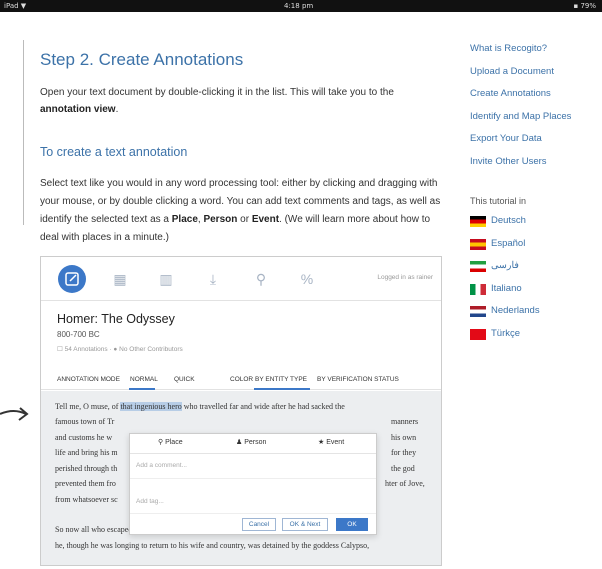  I want to click on language-item-de: Deutsch, so click(505, 225).